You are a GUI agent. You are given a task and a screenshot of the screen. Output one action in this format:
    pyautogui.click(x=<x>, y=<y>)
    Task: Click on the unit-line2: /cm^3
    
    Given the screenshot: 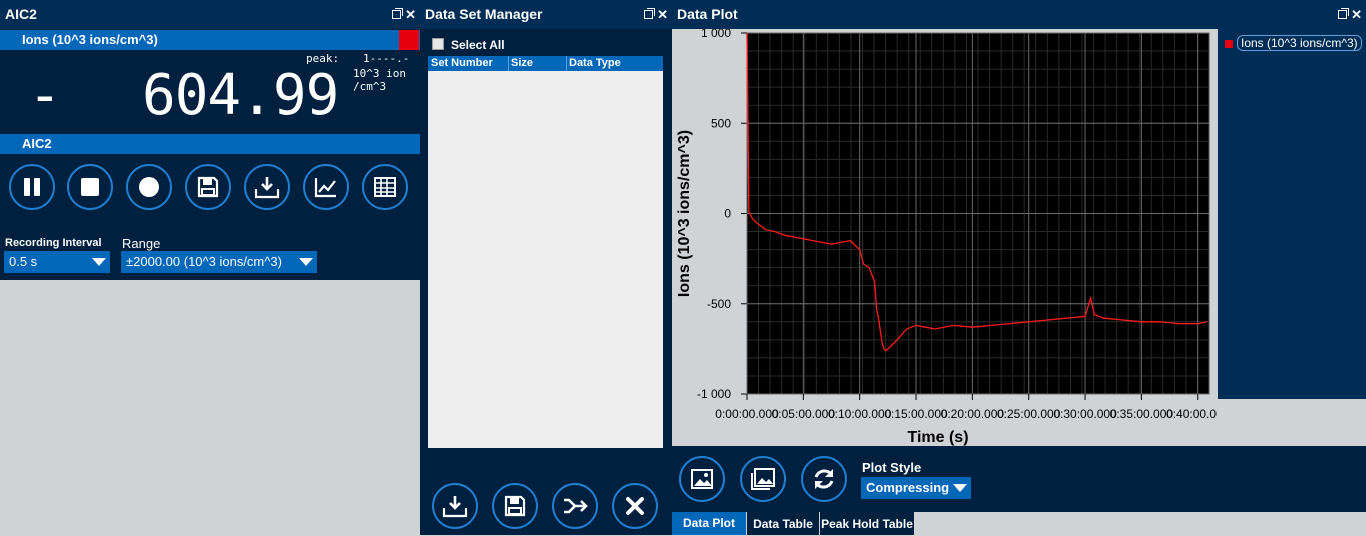 What is the action you would take?
    pyautogui.click(x=370, y=86)
    